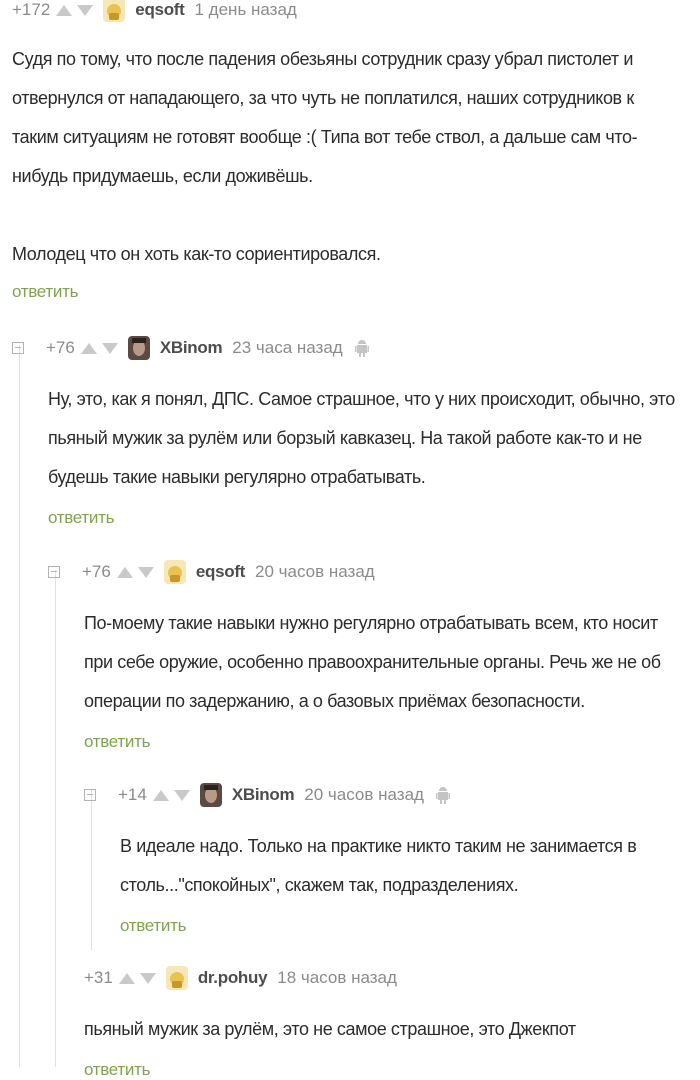 This screenshot has height=1080, width=700. What do you see at coordinates (352, 11) in the screenshot?
I see `comment-header: +172 eqsoft 1 день назад` at bounding box center [352, 11].